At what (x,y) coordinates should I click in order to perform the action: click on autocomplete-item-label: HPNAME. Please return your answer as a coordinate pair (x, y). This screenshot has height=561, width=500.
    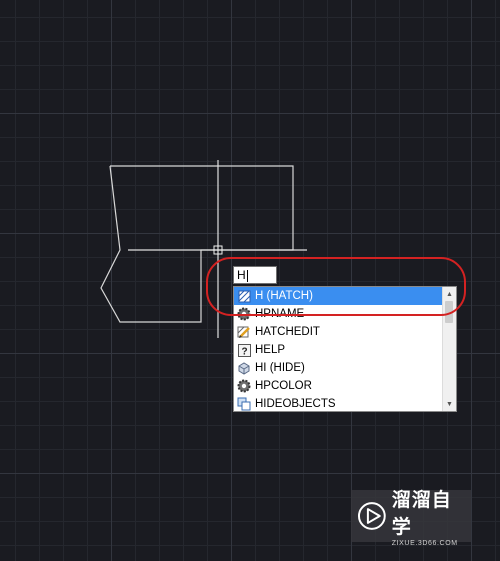
    Looking at the image, I should click on (280, 314).